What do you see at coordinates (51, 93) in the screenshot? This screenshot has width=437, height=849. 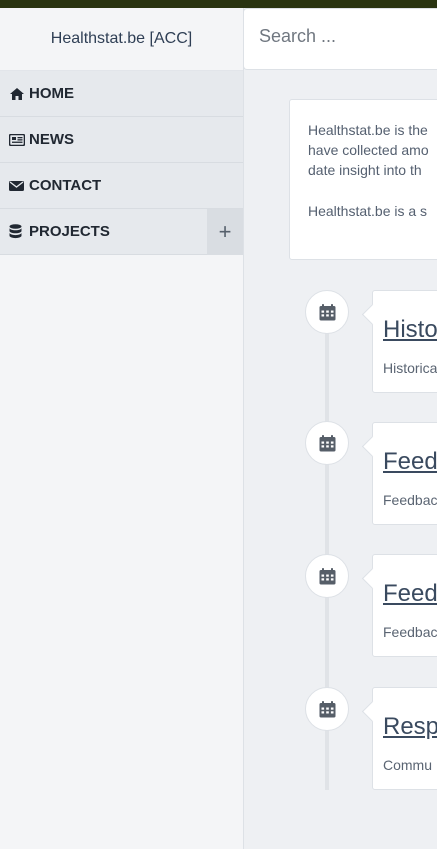 I see `nav-label-home: HOME` at bounding box center [51, 93].